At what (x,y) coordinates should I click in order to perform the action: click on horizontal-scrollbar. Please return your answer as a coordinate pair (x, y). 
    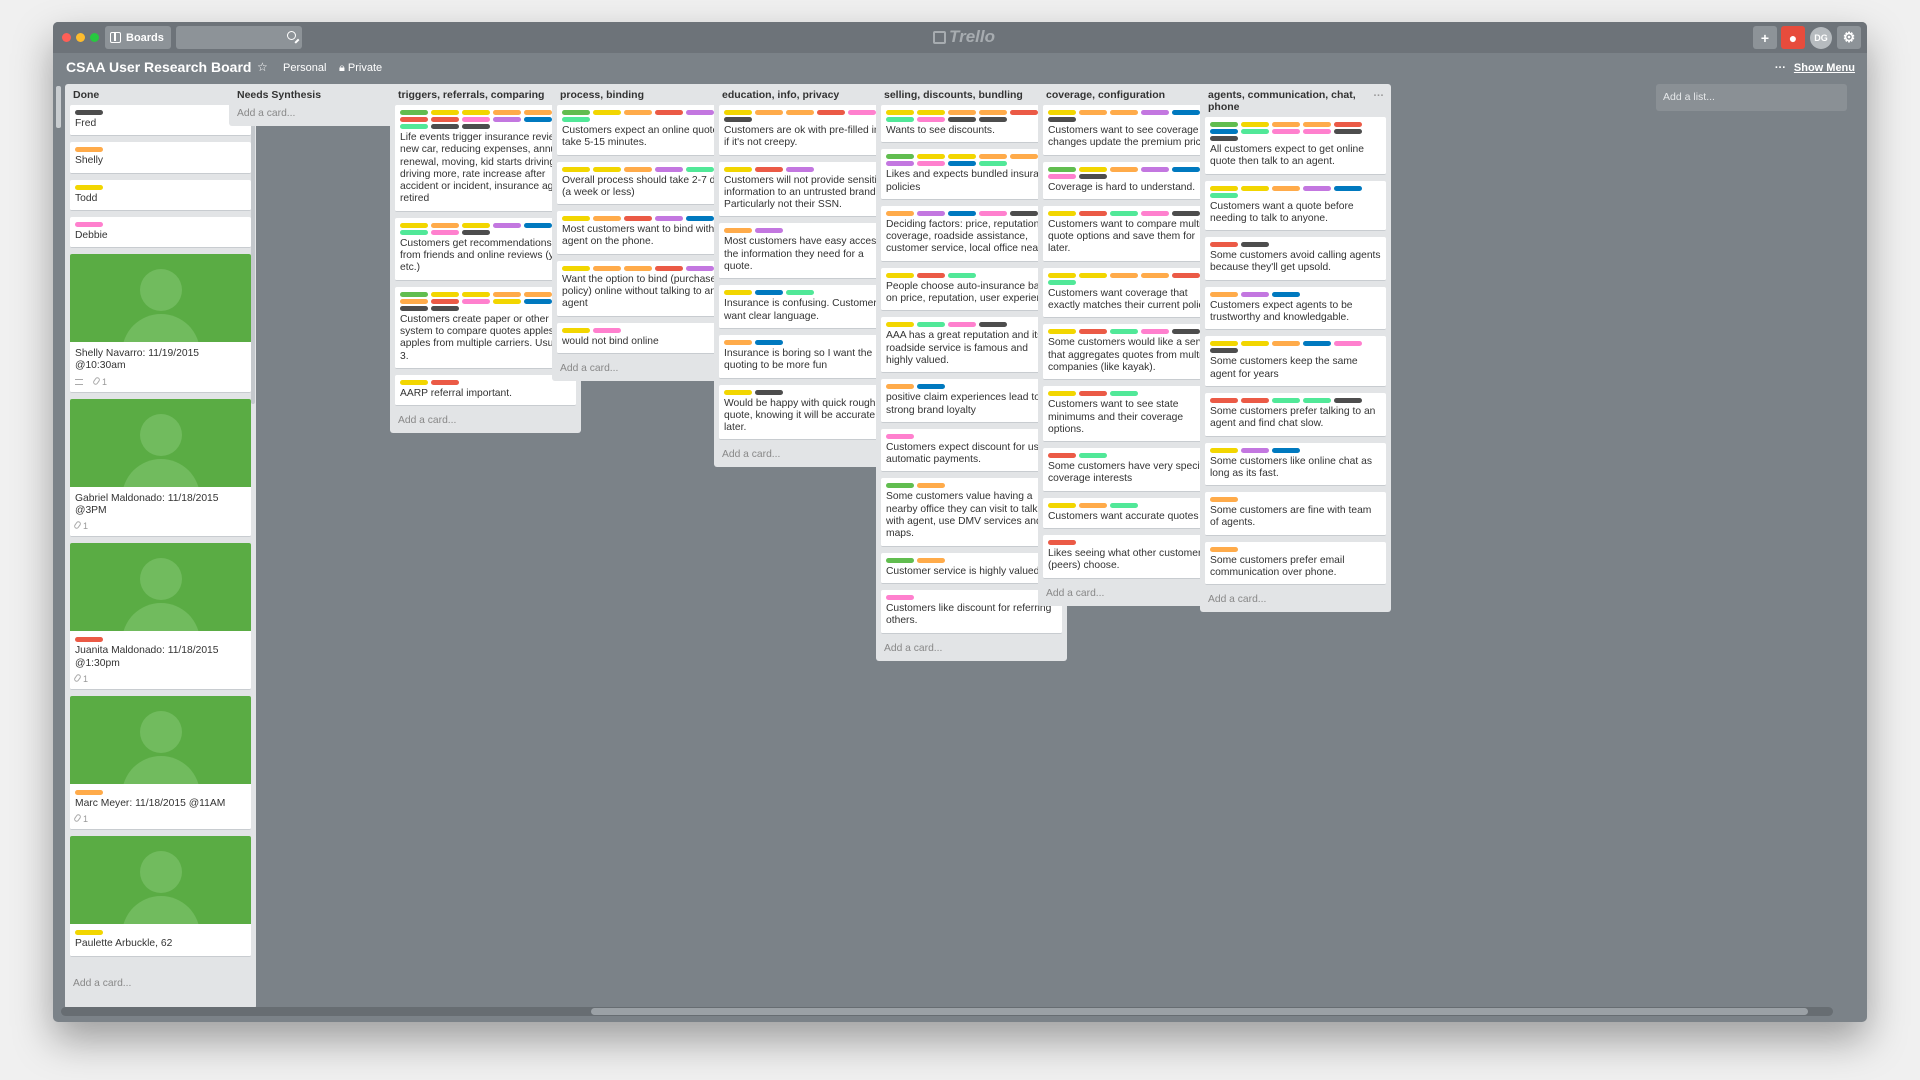
    Looking at the image, I should click on (947, 1011).